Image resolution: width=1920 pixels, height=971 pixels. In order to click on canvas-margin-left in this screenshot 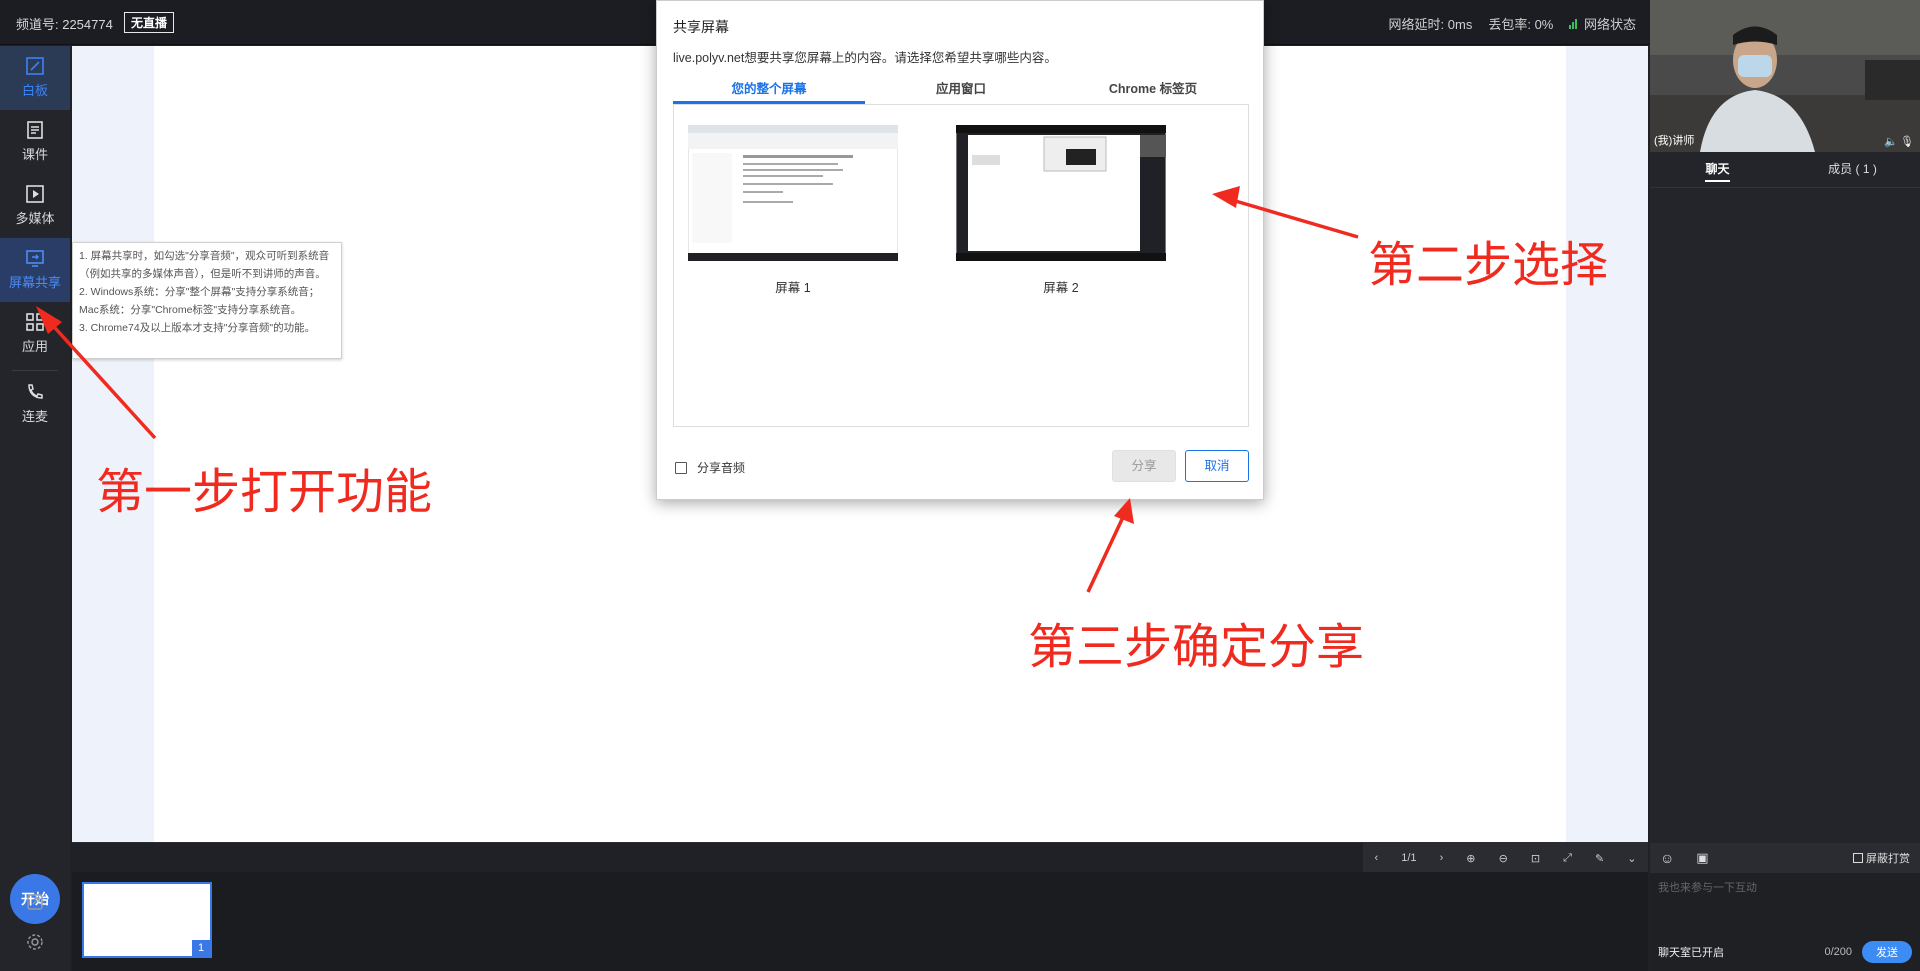, I will do `click(113, 444)`.